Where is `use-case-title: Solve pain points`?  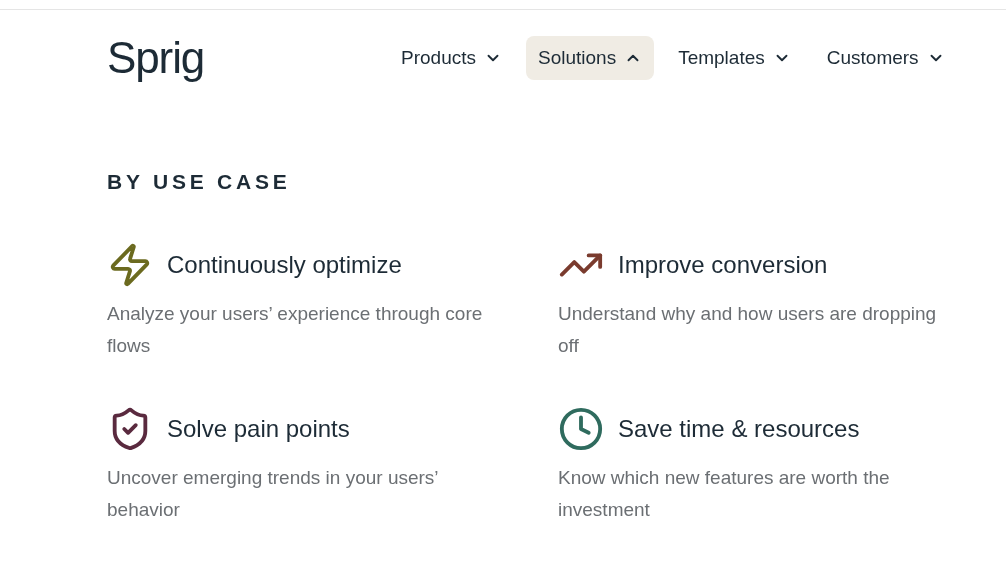
use-case-title: Solve pain points is located at coordinates (258, 428).